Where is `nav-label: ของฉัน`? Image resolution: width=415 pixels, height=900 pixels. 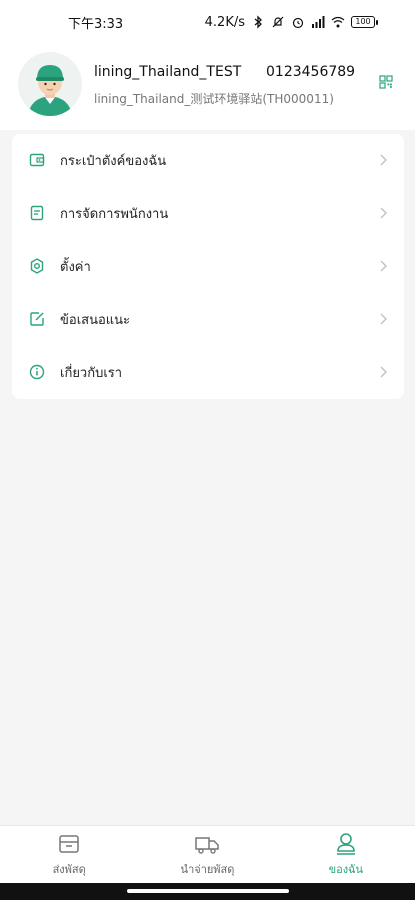
nav-label: ของฉัน is located at coordinates (346, 869).